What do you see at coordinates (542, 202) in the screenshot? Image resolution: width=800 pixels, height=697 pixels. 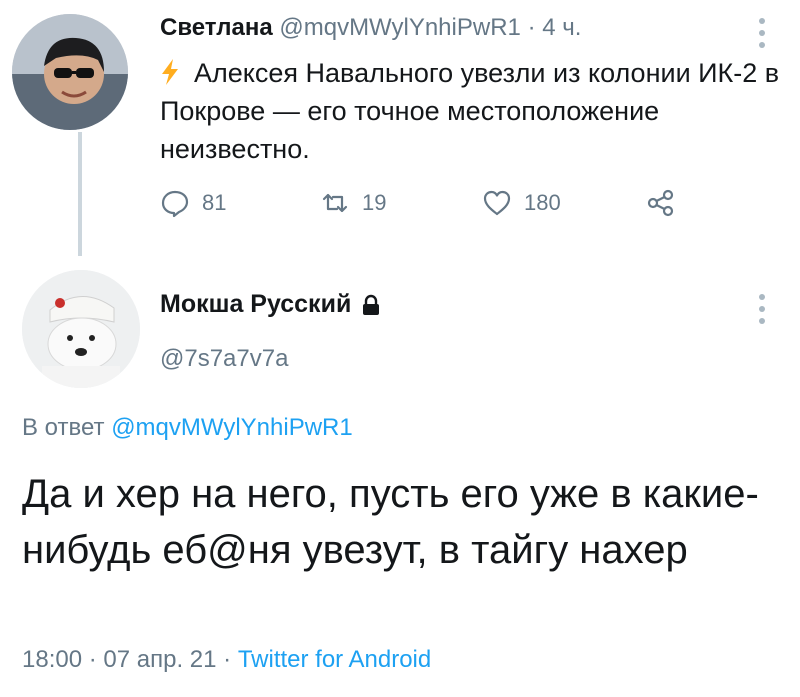 I see `like-count: 180` at bounding box center [542, 202].